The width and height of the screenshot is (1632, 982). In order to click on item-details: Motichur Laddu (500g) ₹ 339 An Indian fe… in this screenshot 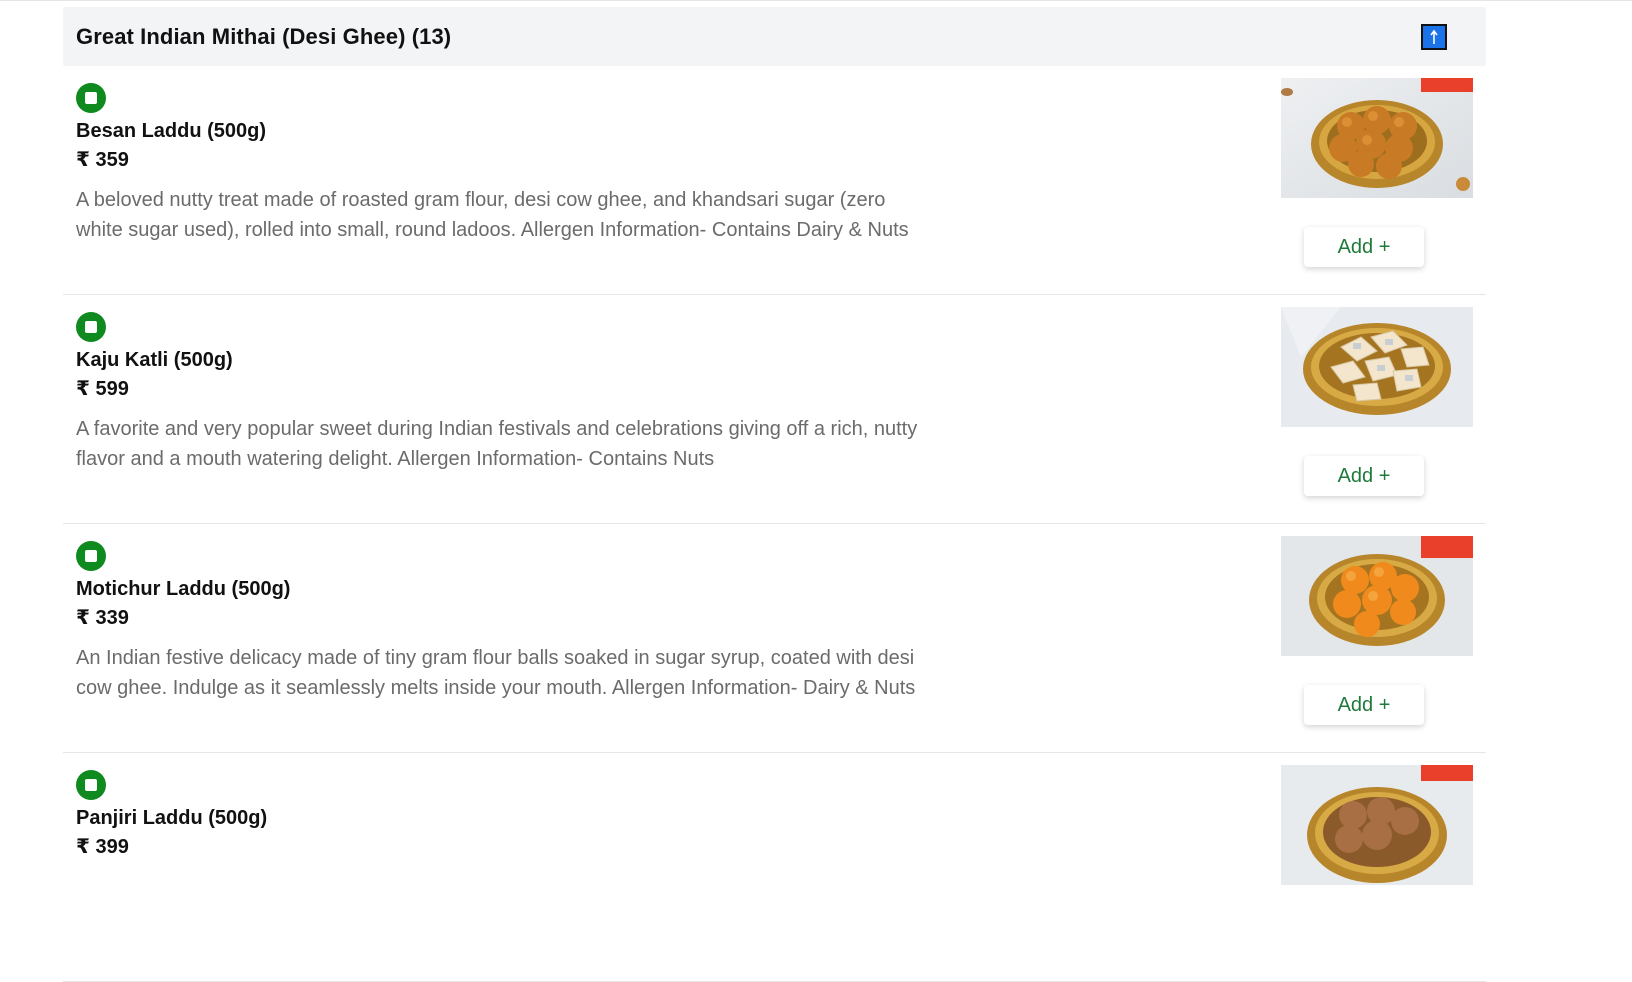, I will do `click(506, 622)`.